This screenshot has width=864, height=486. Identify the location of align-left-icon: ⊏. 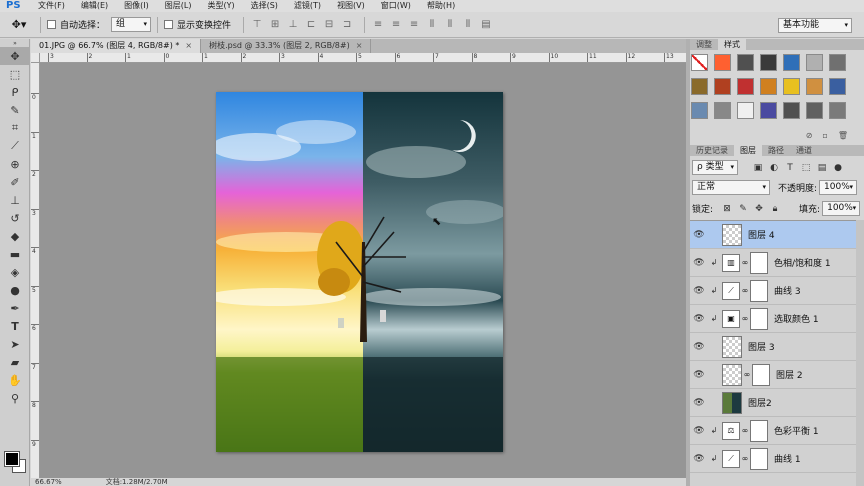
(311, 25).